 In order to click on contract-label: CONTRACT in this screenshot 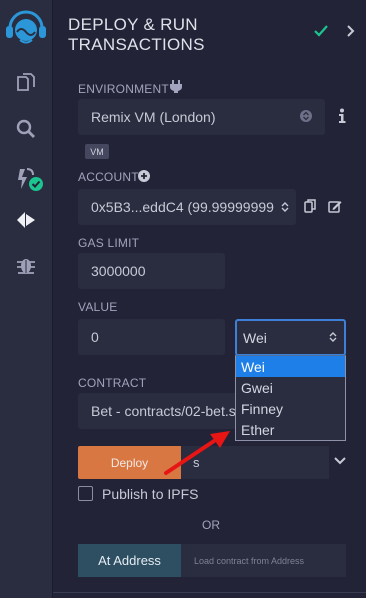, I will do `click(112, 383)`.